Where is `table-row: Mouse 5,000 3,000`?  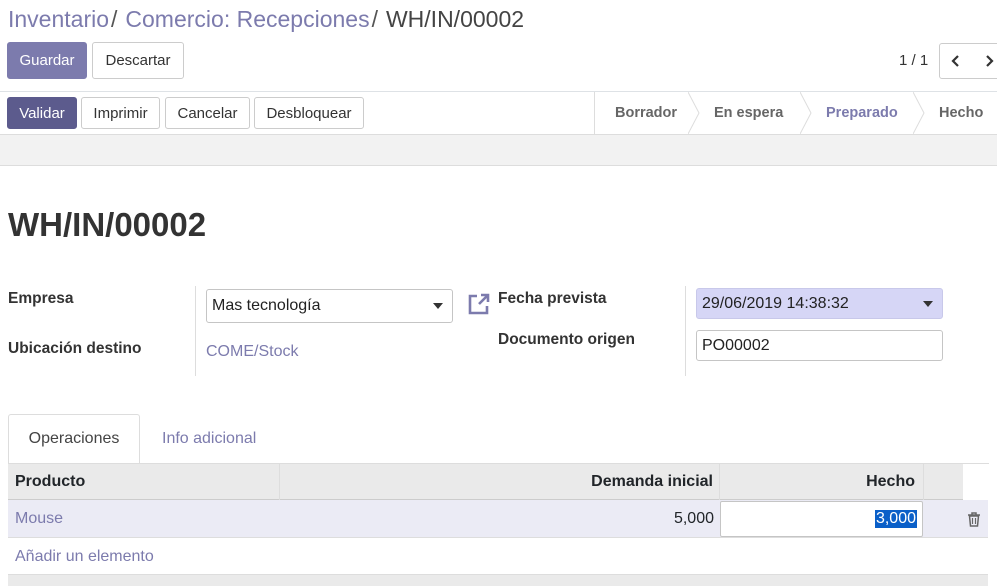
table-row: Mouse 5,000 3,000 is located at coordinates (498, 519).